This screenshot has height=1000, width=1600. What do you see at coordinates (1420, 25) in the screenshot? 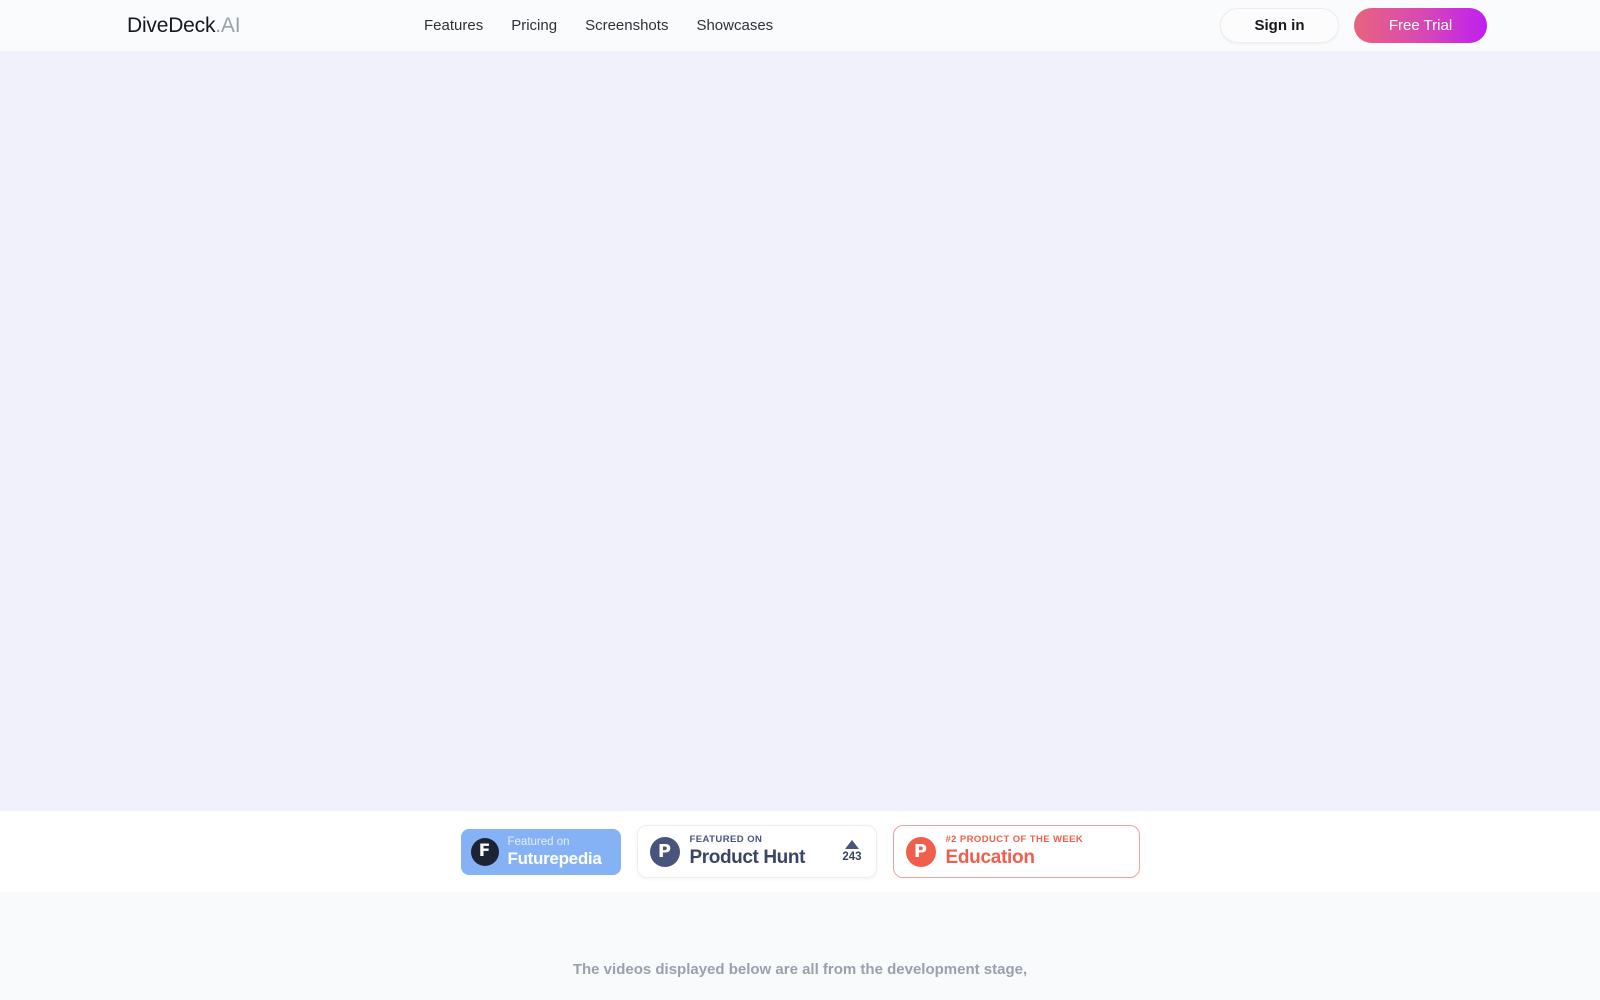
I see `free-trial-button: Free Trial` at bounding box center [1420, 25].